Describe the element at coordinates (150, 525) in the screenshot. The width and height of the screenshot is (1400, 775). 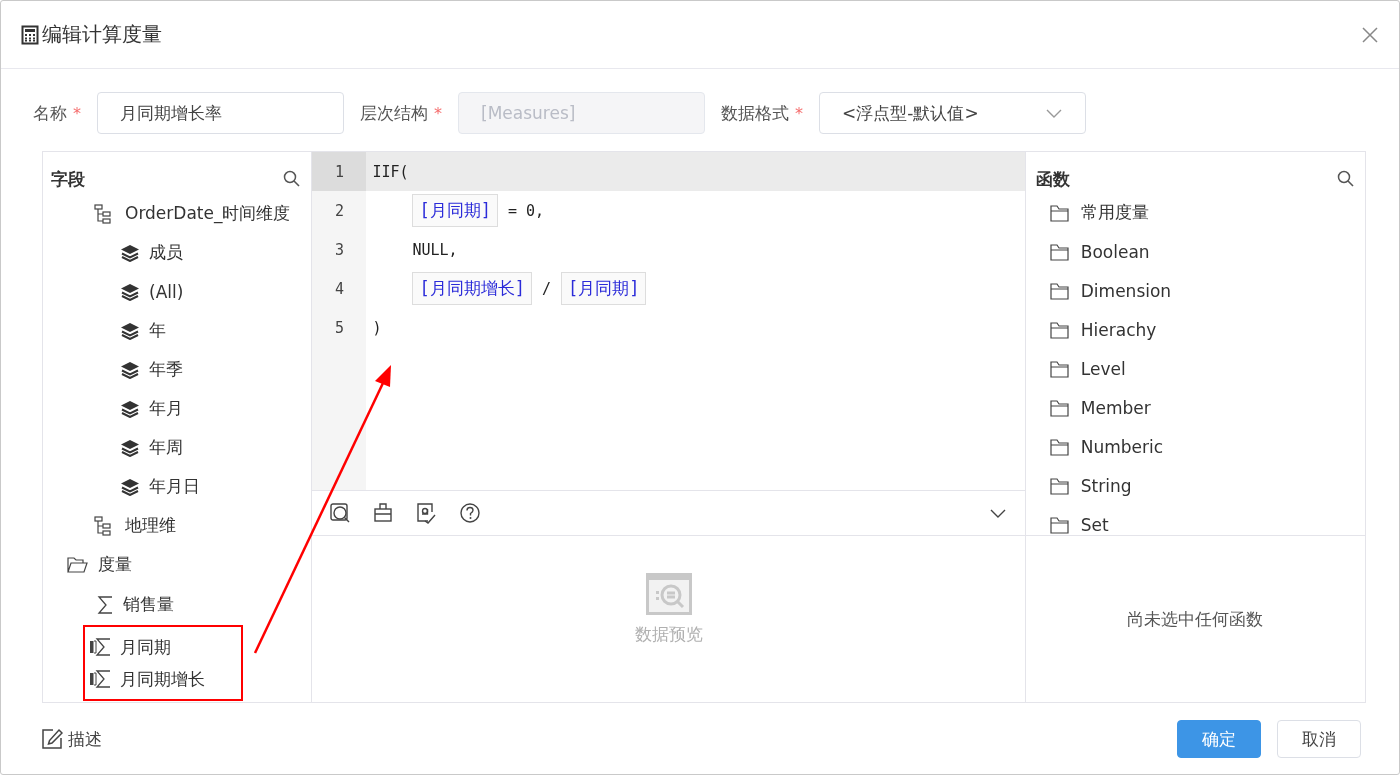
I see `tree-item: 地理维` at that location.